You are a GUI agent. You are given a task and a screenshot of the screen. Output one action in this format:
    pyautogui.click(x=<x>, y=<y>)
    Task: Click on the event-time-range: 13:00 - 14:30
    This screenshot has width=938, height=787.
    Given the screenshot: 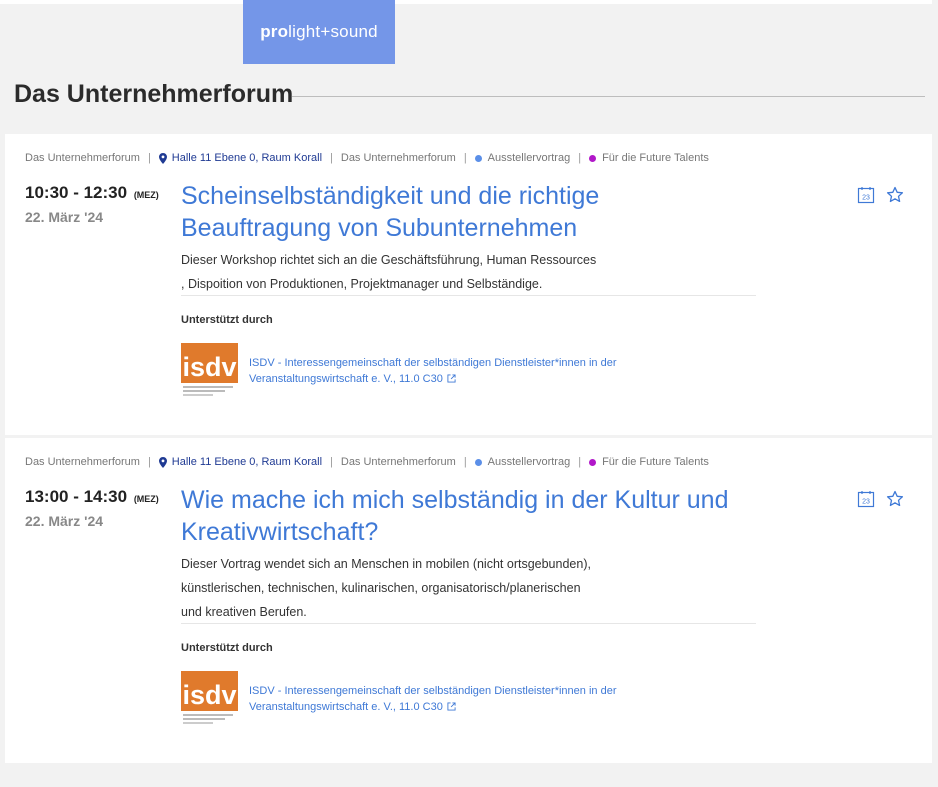 What is the action you would take?
    pyautogui.click(x=76, y=496)
    